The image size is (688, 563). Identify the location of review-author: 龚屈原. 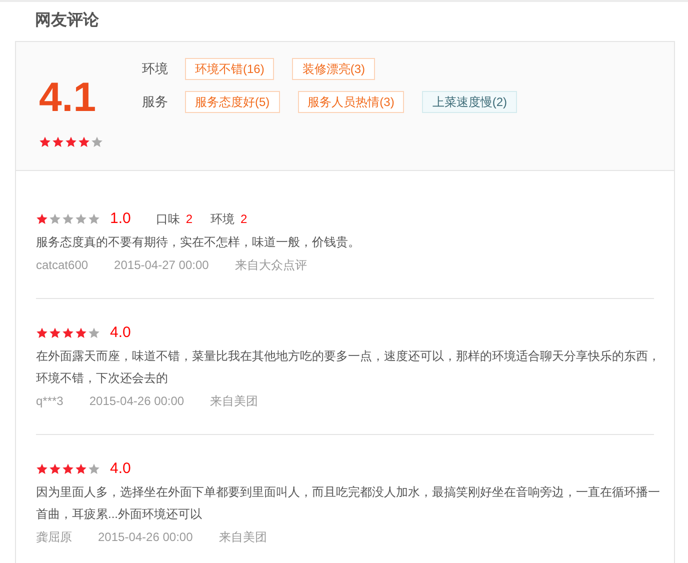
(54, 537).